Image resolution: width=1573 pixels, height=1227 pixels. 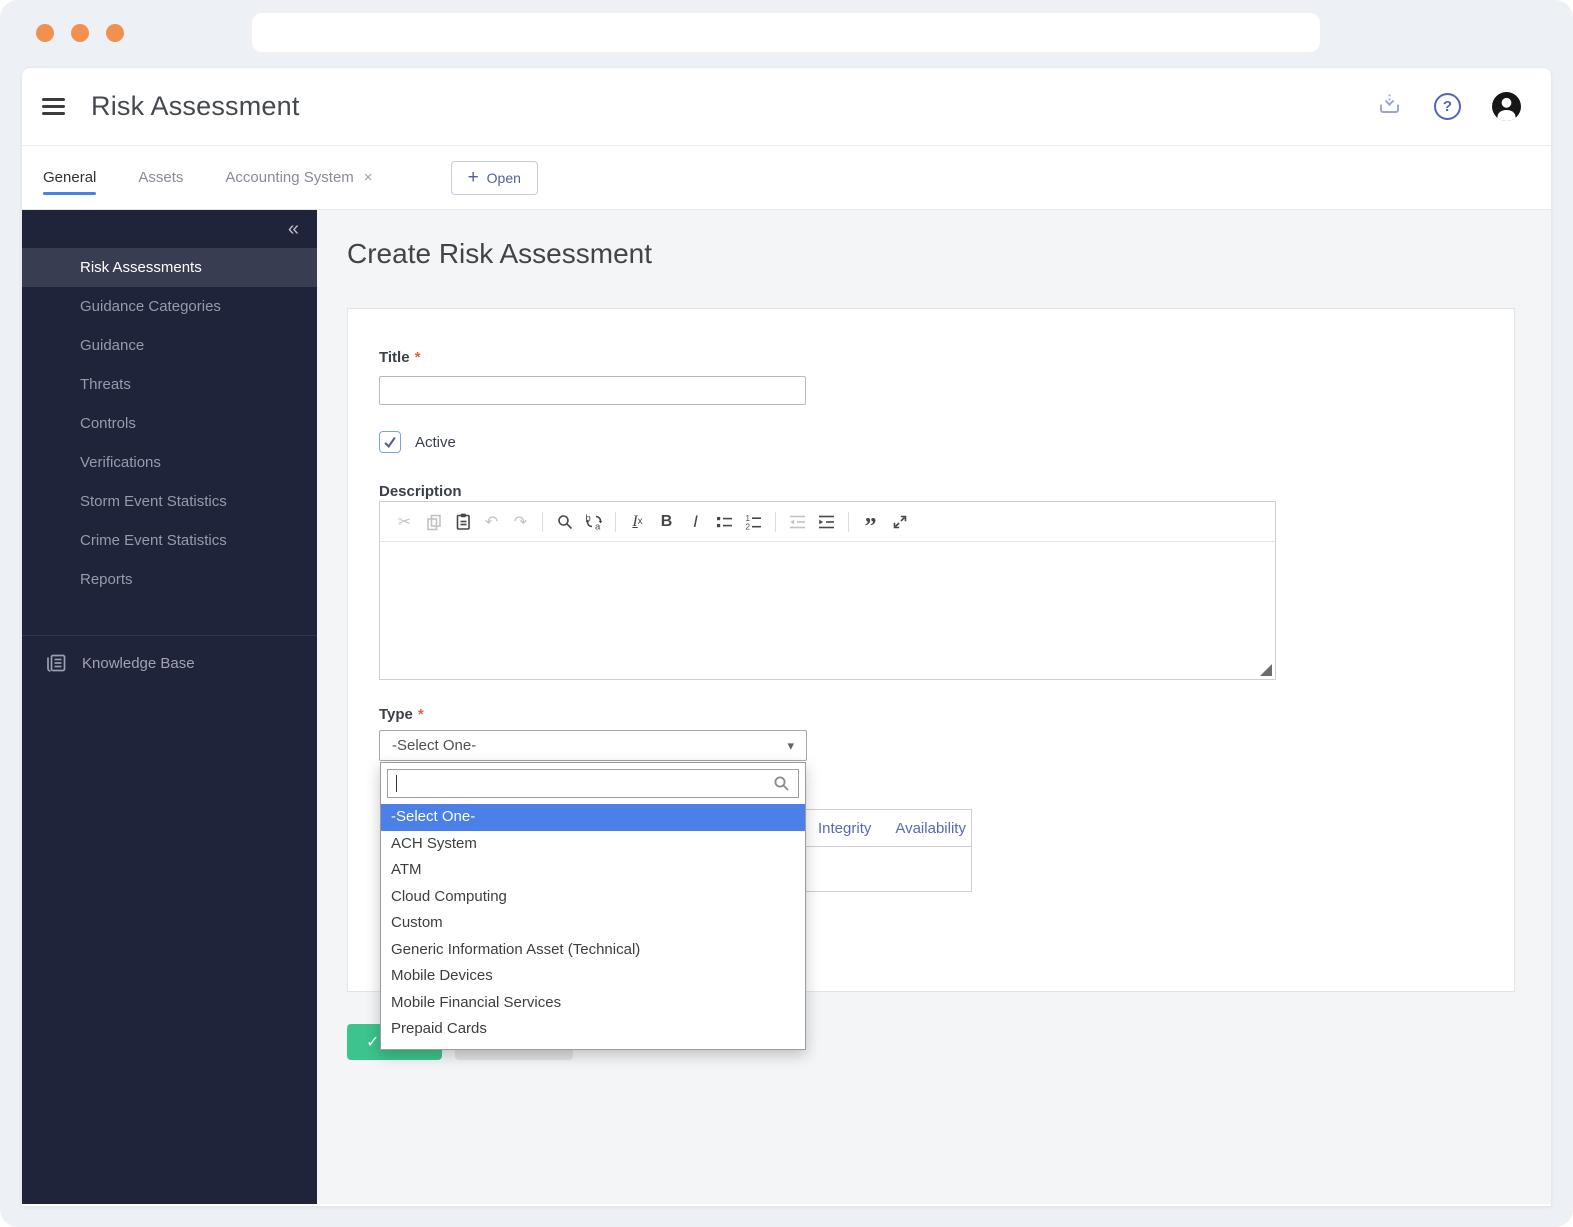 What do you see at coordinates (293, 229) in the screenshot?
I see `collapse-sidebar-icon: «` at bounding box center [293, 229].